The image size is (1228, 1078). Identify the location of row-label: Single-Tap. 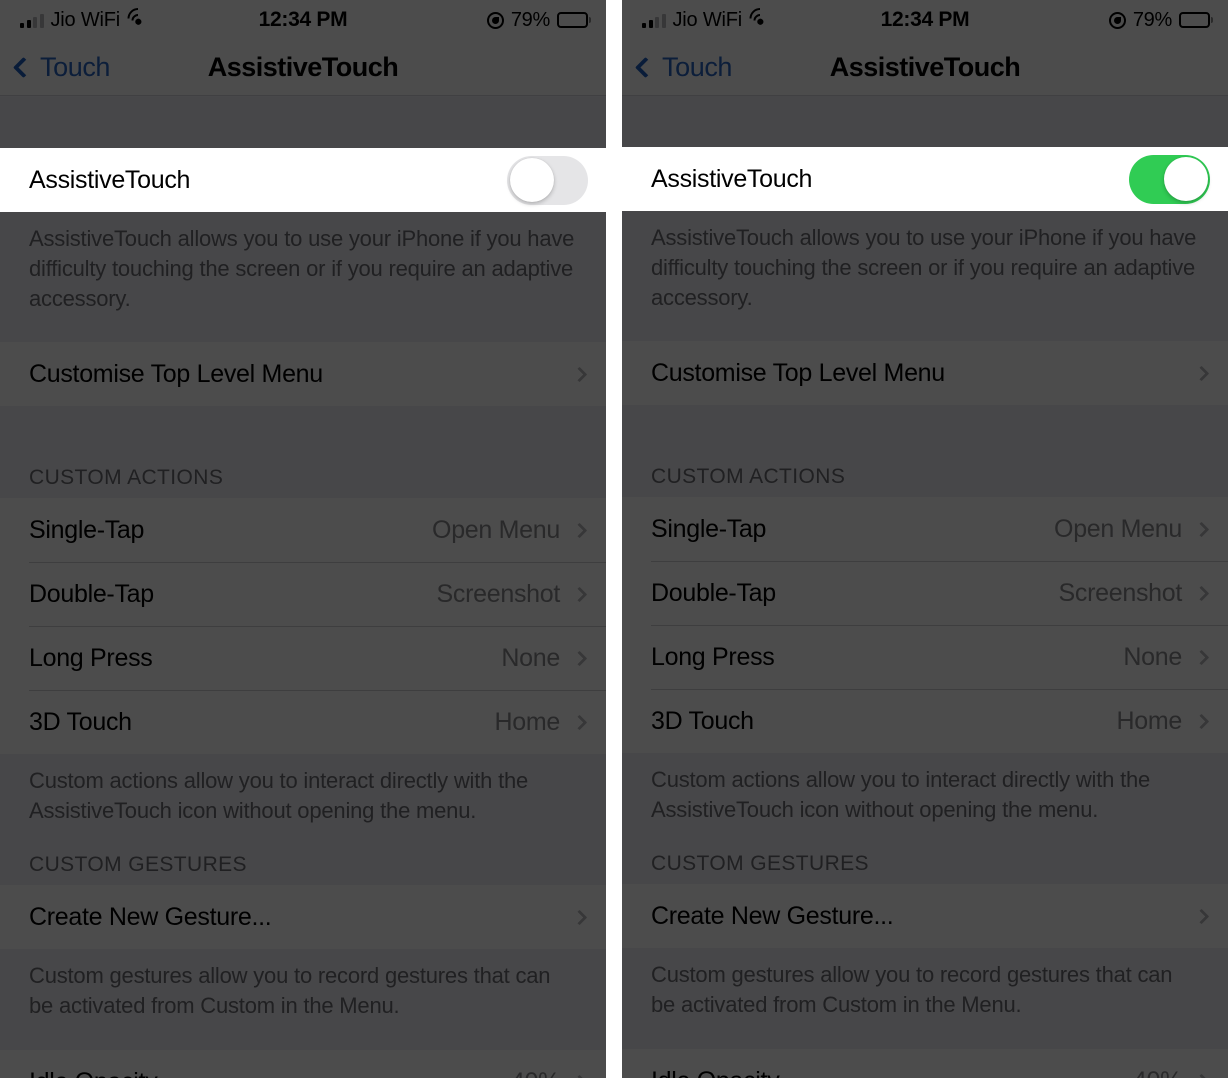
(709, 528).